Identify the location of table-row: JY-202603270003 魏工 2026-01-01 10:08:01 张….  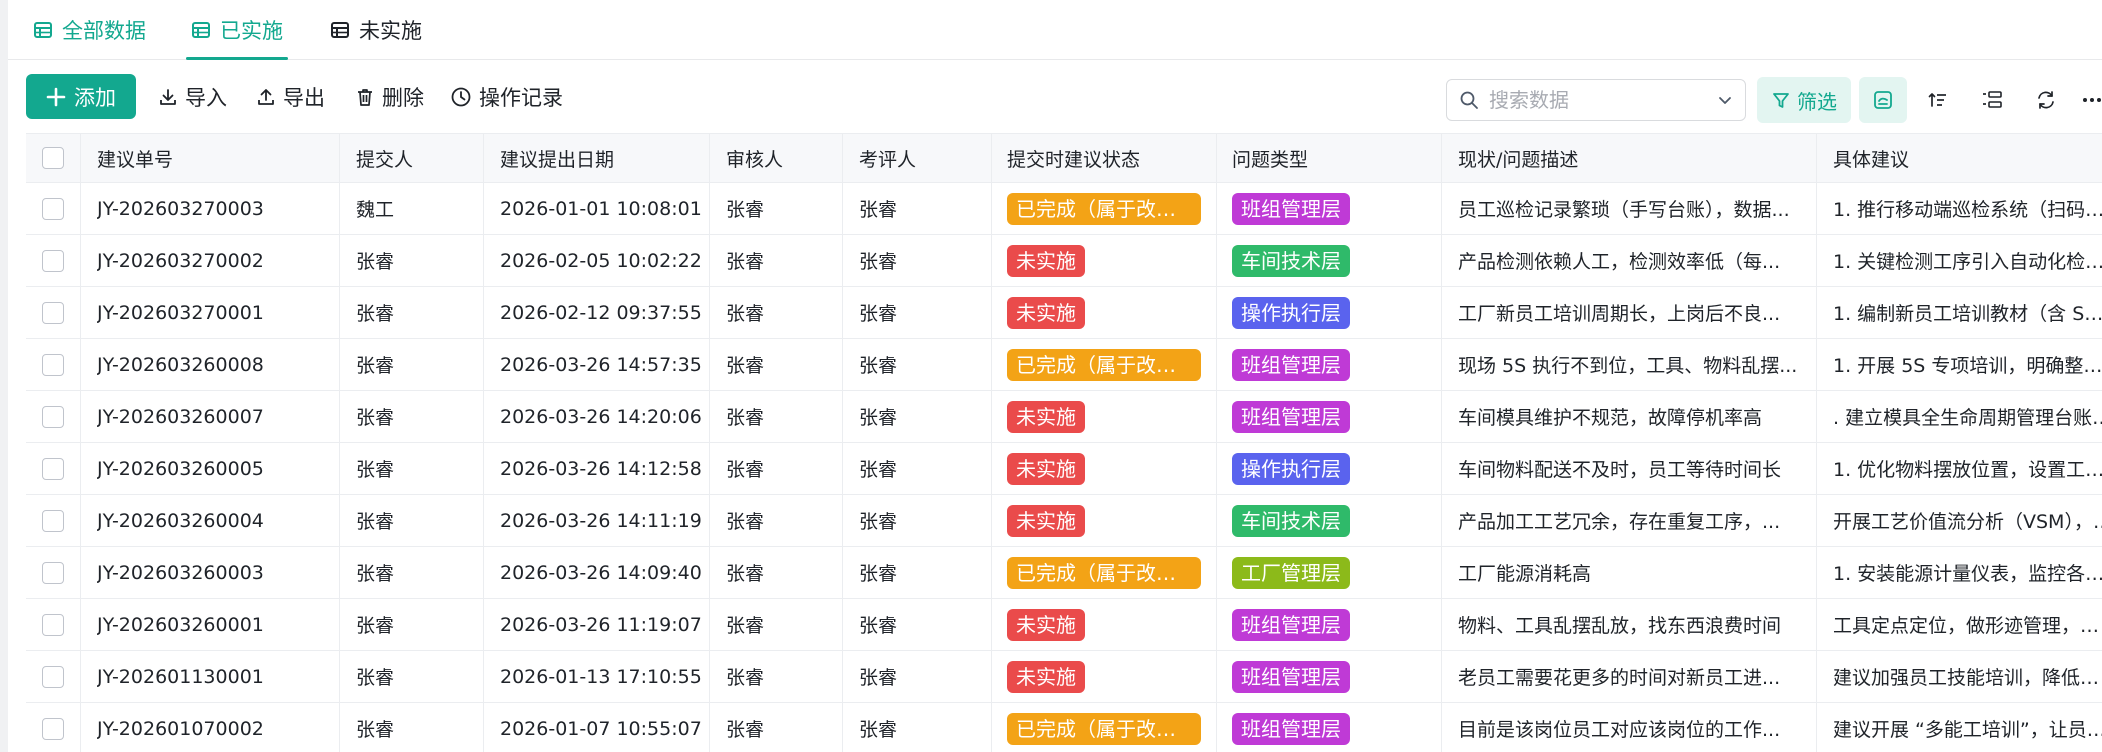
(1064, 209).